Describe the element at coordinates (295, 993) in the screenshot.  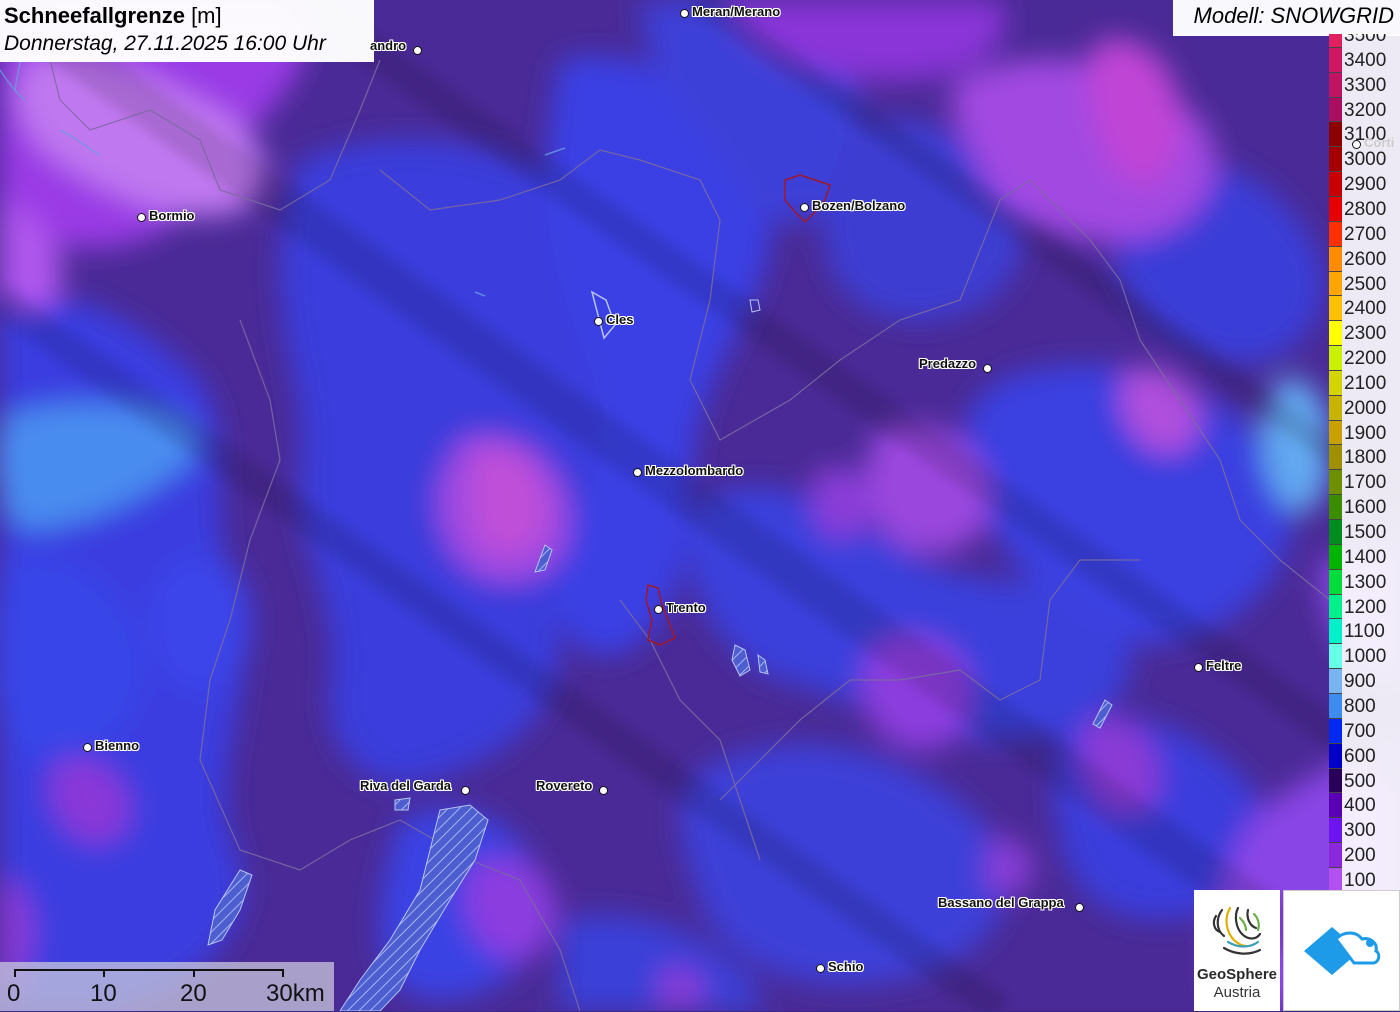
I see `scale-label: 30km` at that location.